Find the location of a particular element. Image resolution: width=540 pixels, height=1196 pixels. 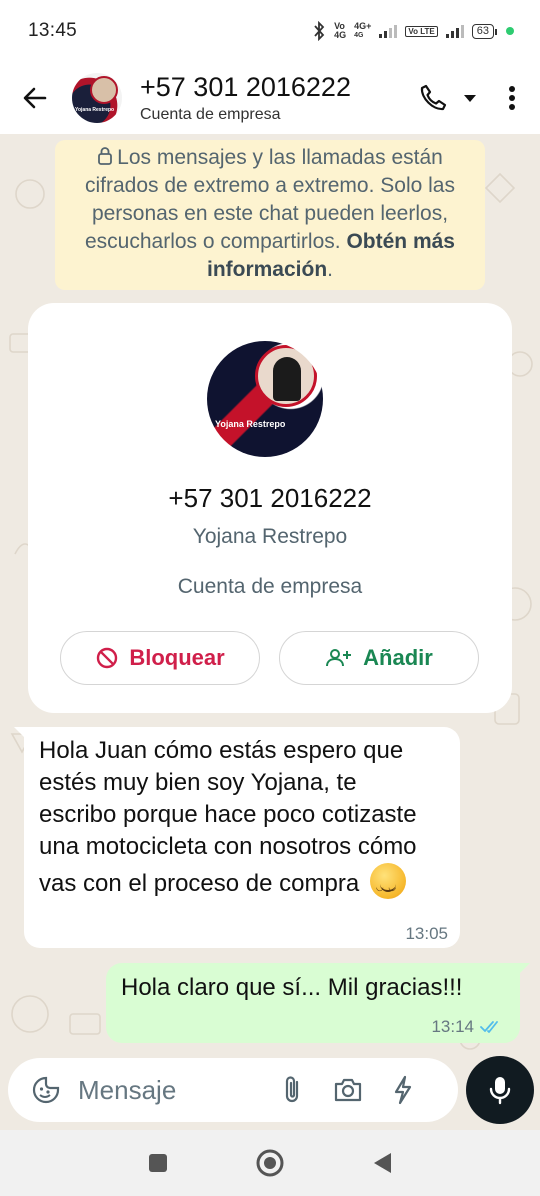

back-button is located at coordinates (35, 98).